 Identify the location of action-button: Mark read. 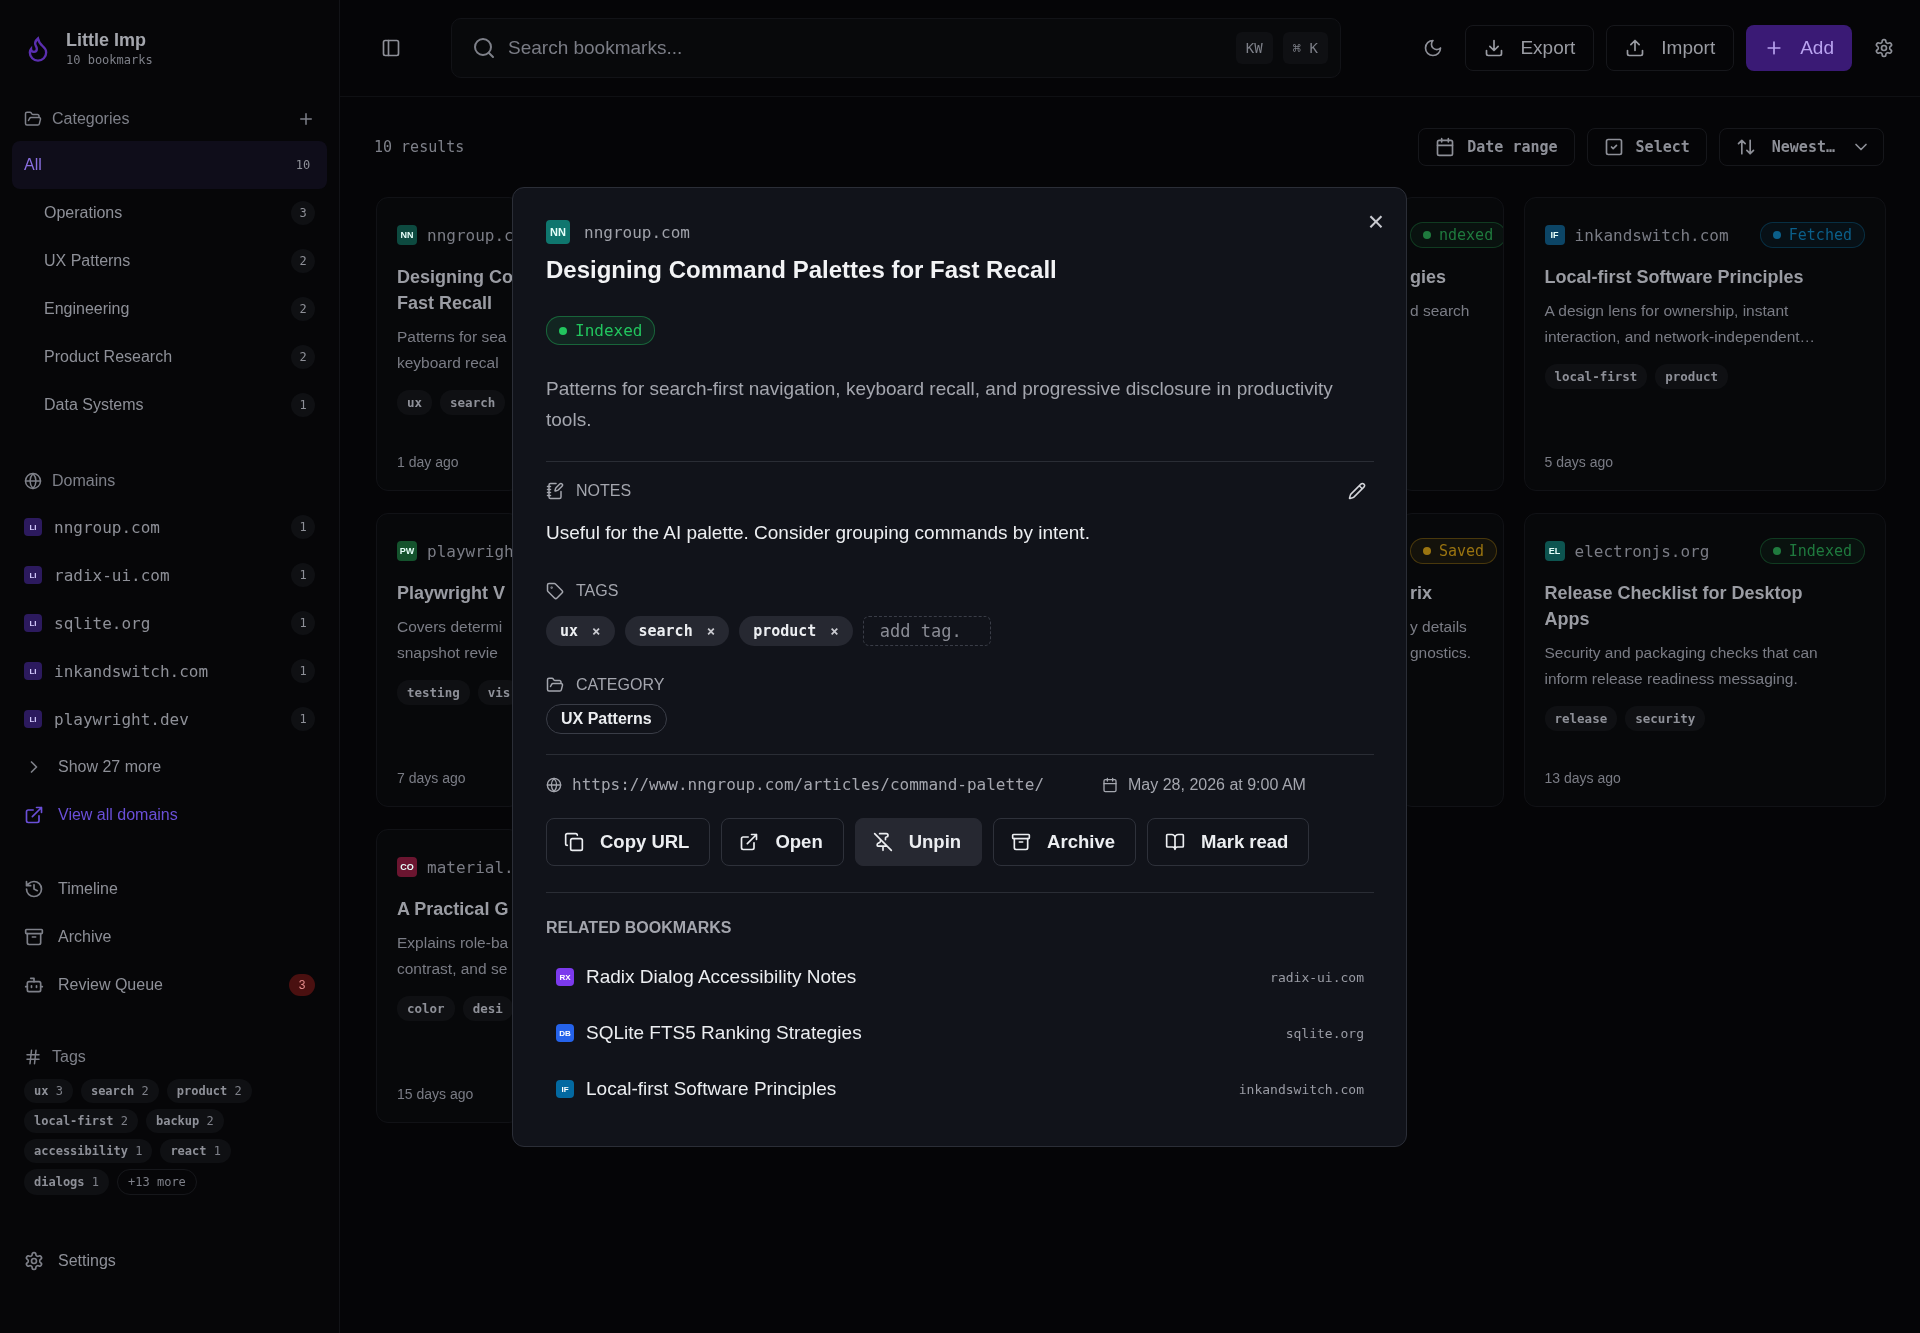
(1228, 842).